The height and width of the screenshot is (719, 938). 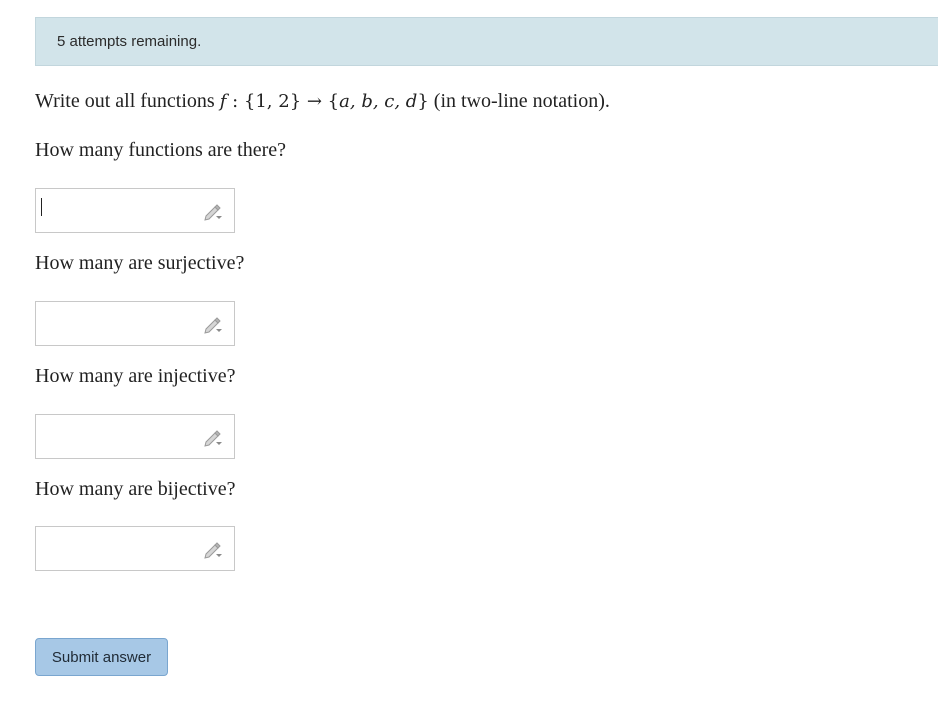 I want to click on answer-box-injective, so click(x=135, y=436).